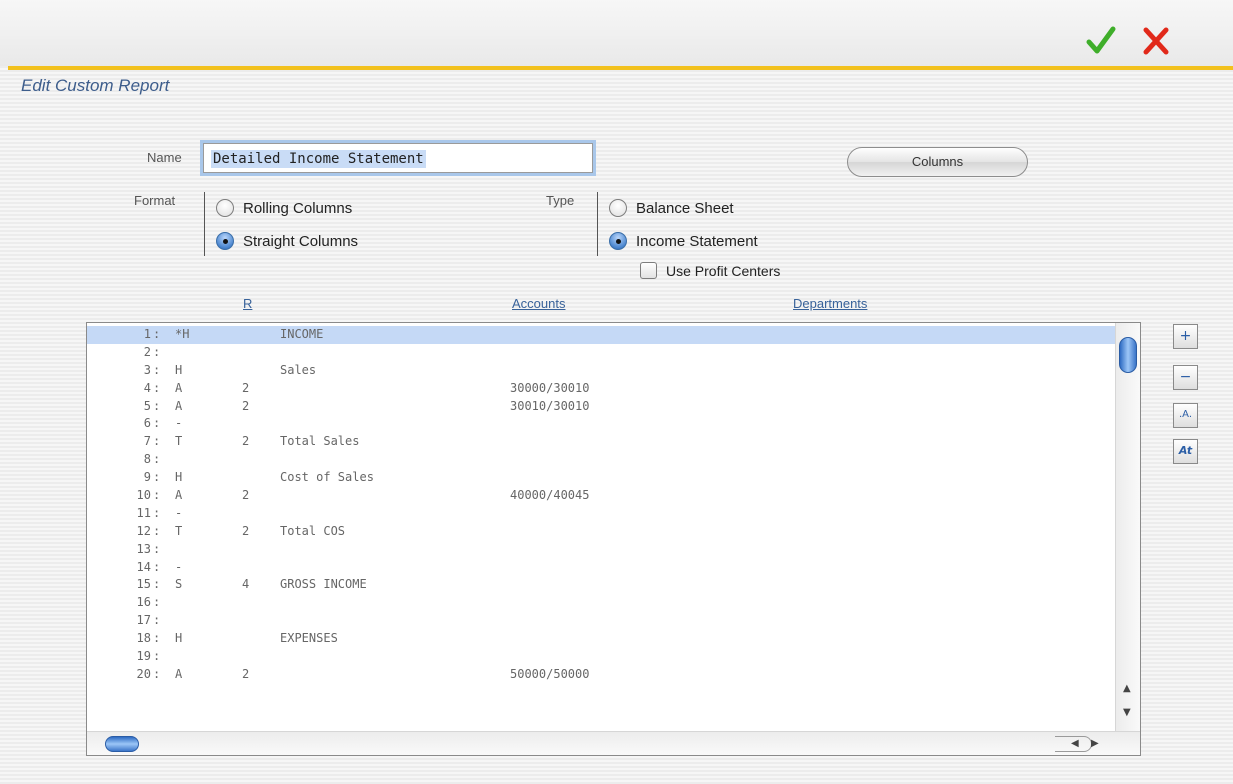  Describe the element at coordinates (601, 550) in the screenshot. I see `table-row: 13:` at that location.